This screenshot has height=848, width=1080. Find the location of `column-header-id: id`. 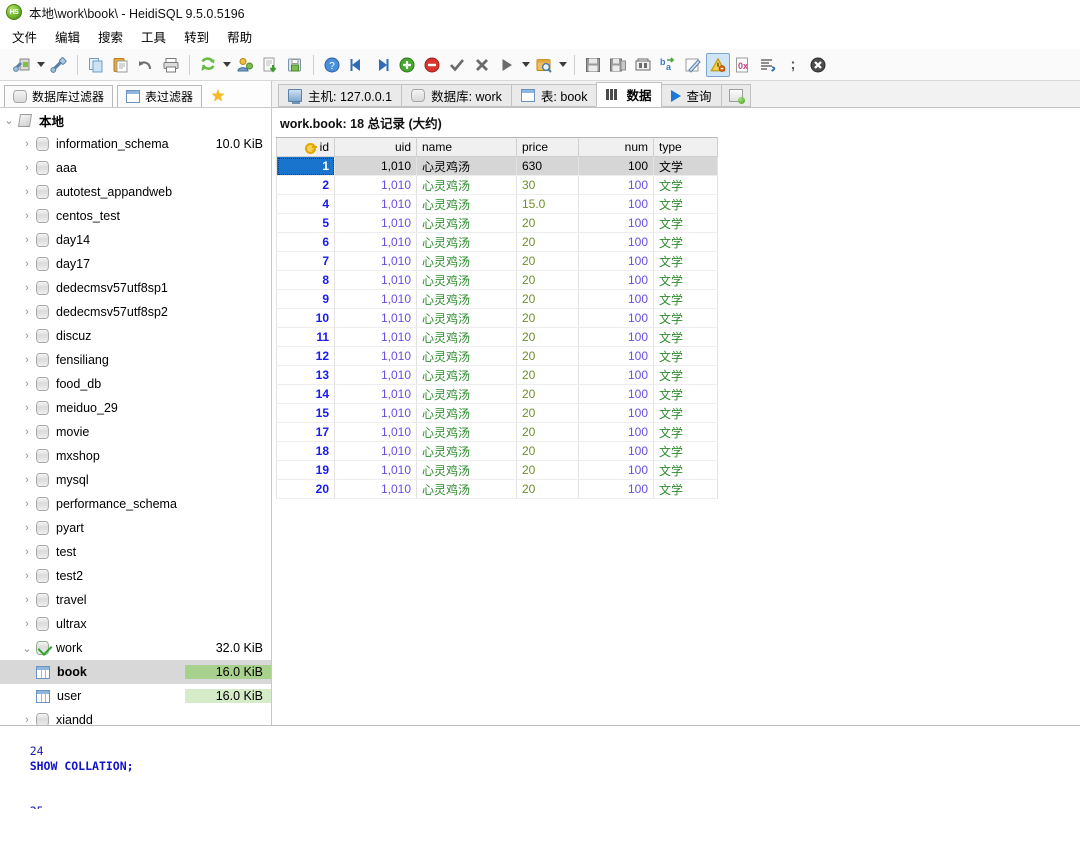

column-header-id: id is located at coordinates (305, 147).